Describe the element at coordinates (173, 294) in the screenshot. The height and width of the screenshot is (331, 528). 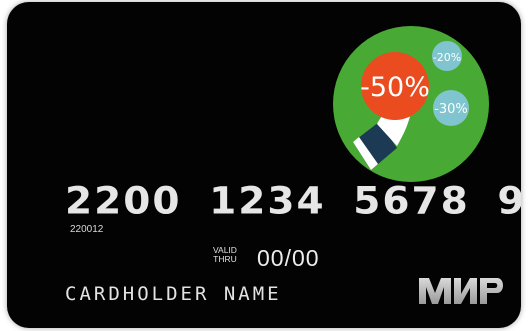
I see `cardholder-name: CARDHOLDER NAME` at that location.